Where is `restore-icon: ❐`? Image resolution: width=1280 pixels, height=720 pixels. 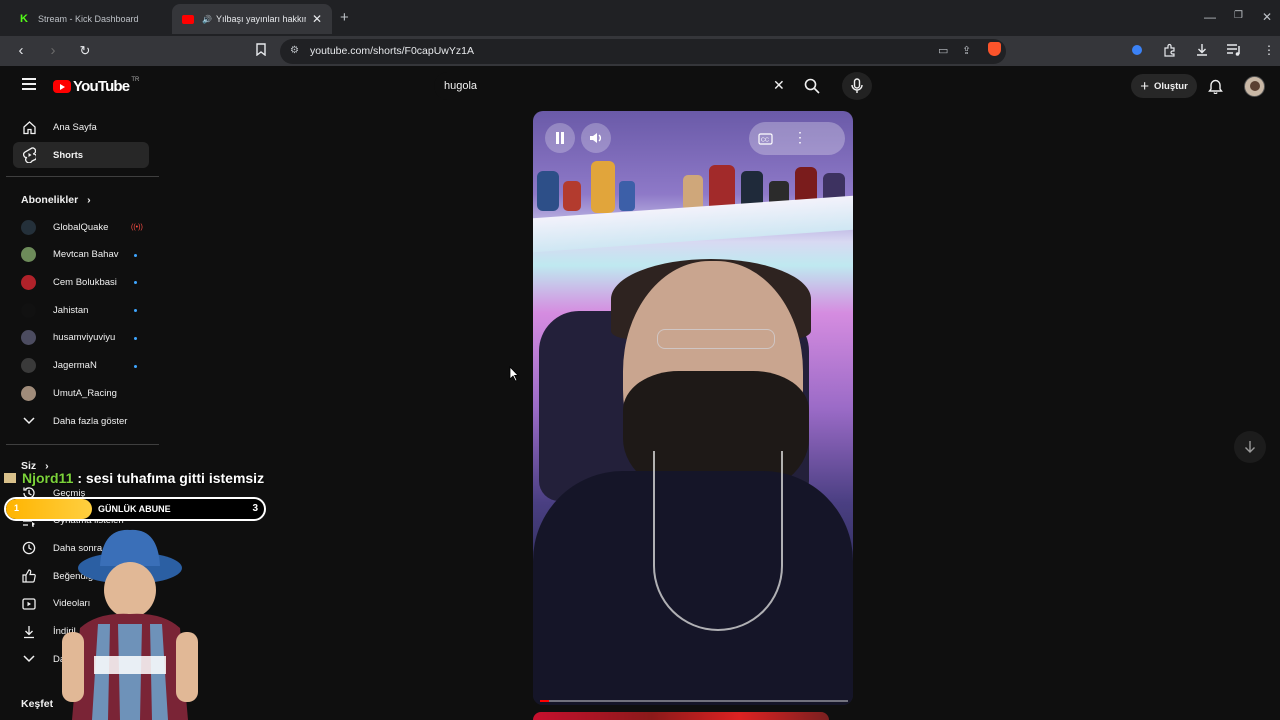
restore-icon: ❐ is located at coordinates (1238, 15).